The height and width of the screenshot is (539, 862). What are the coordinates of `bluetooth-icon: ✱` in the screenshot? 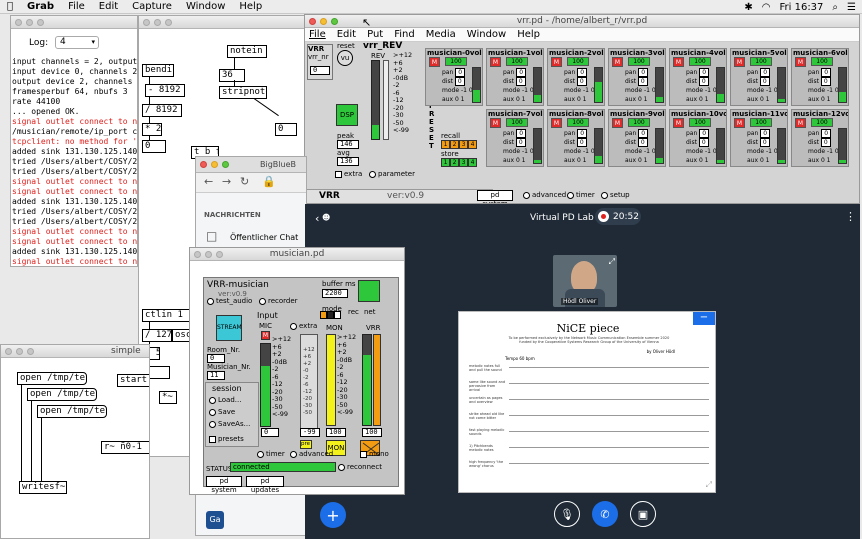 It's located at (748, 7).